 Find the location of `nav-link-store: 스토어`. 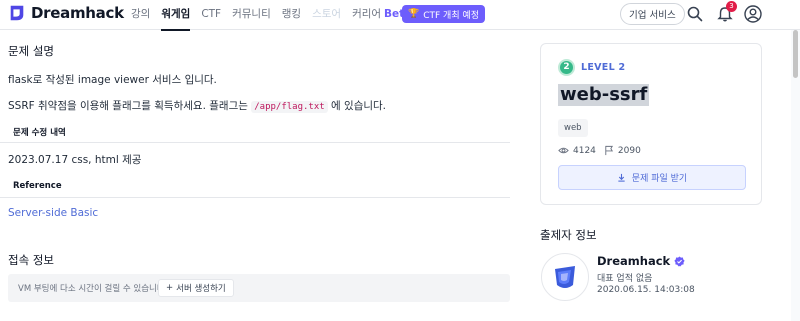

nav-link-store: 스토어 is located at coordinates (326, 15).